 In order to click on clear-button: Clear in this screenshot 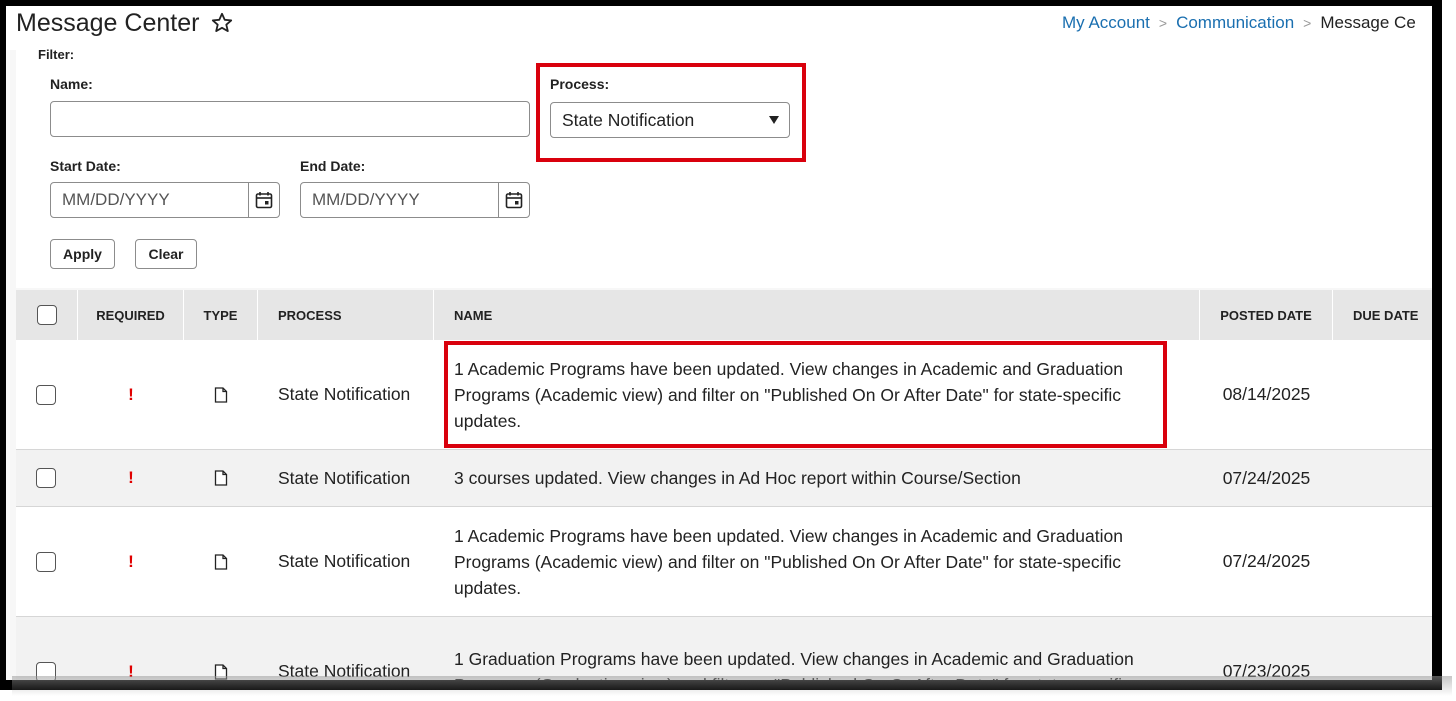, I will do `click(166, 254)`.